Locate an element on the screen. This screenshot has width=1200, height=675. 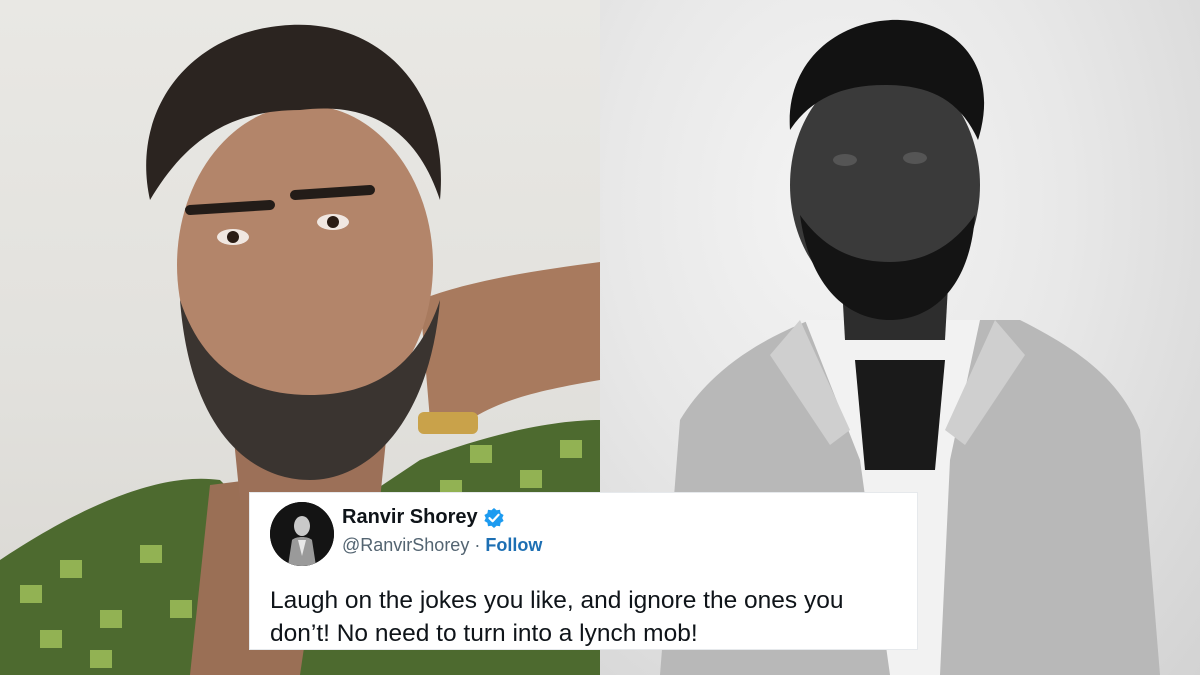
avatar is located at coordinates (302, 534).